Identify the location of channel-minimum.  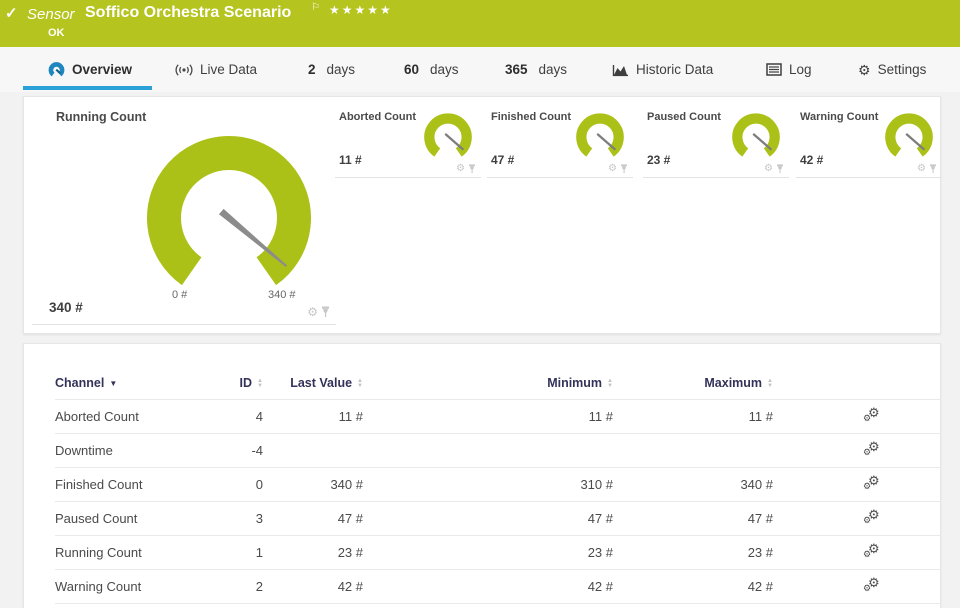
(498, 450).